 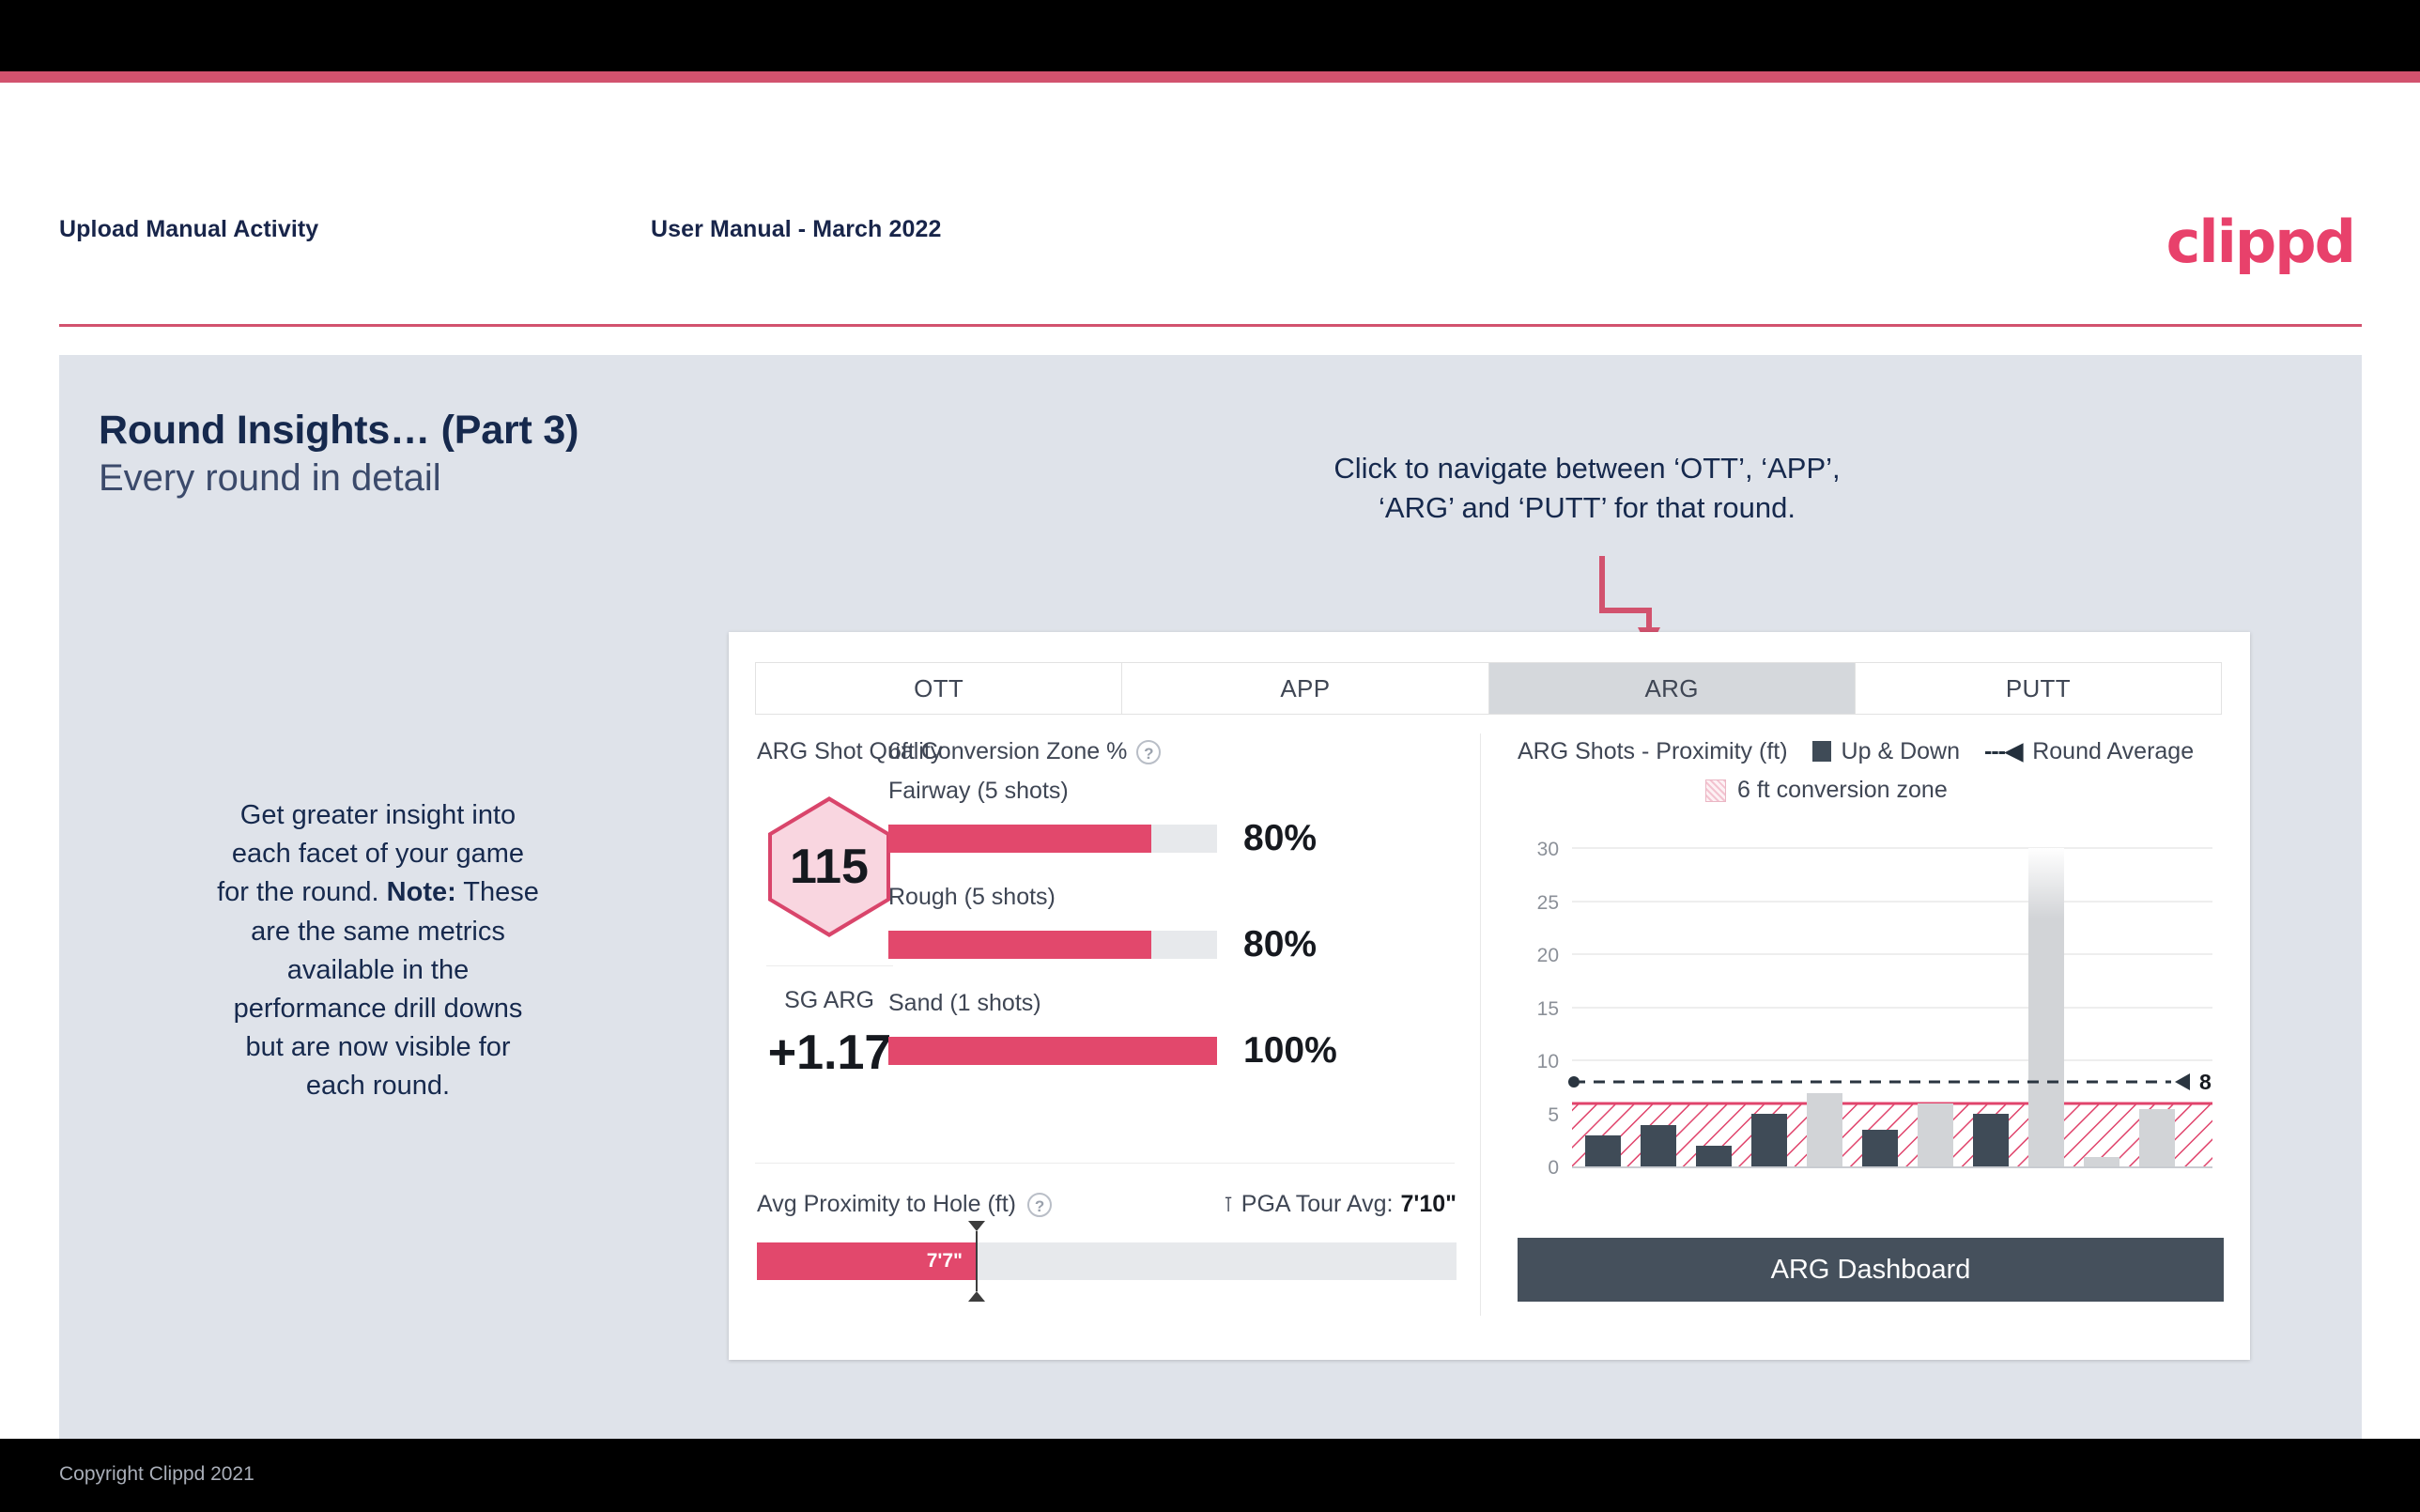 What do you see at coordinates (1151, 1031) in the screenshot?
I see `conversion-row-sand: Sand (1 shots) 100%` at bounding box center [1151, 1031].